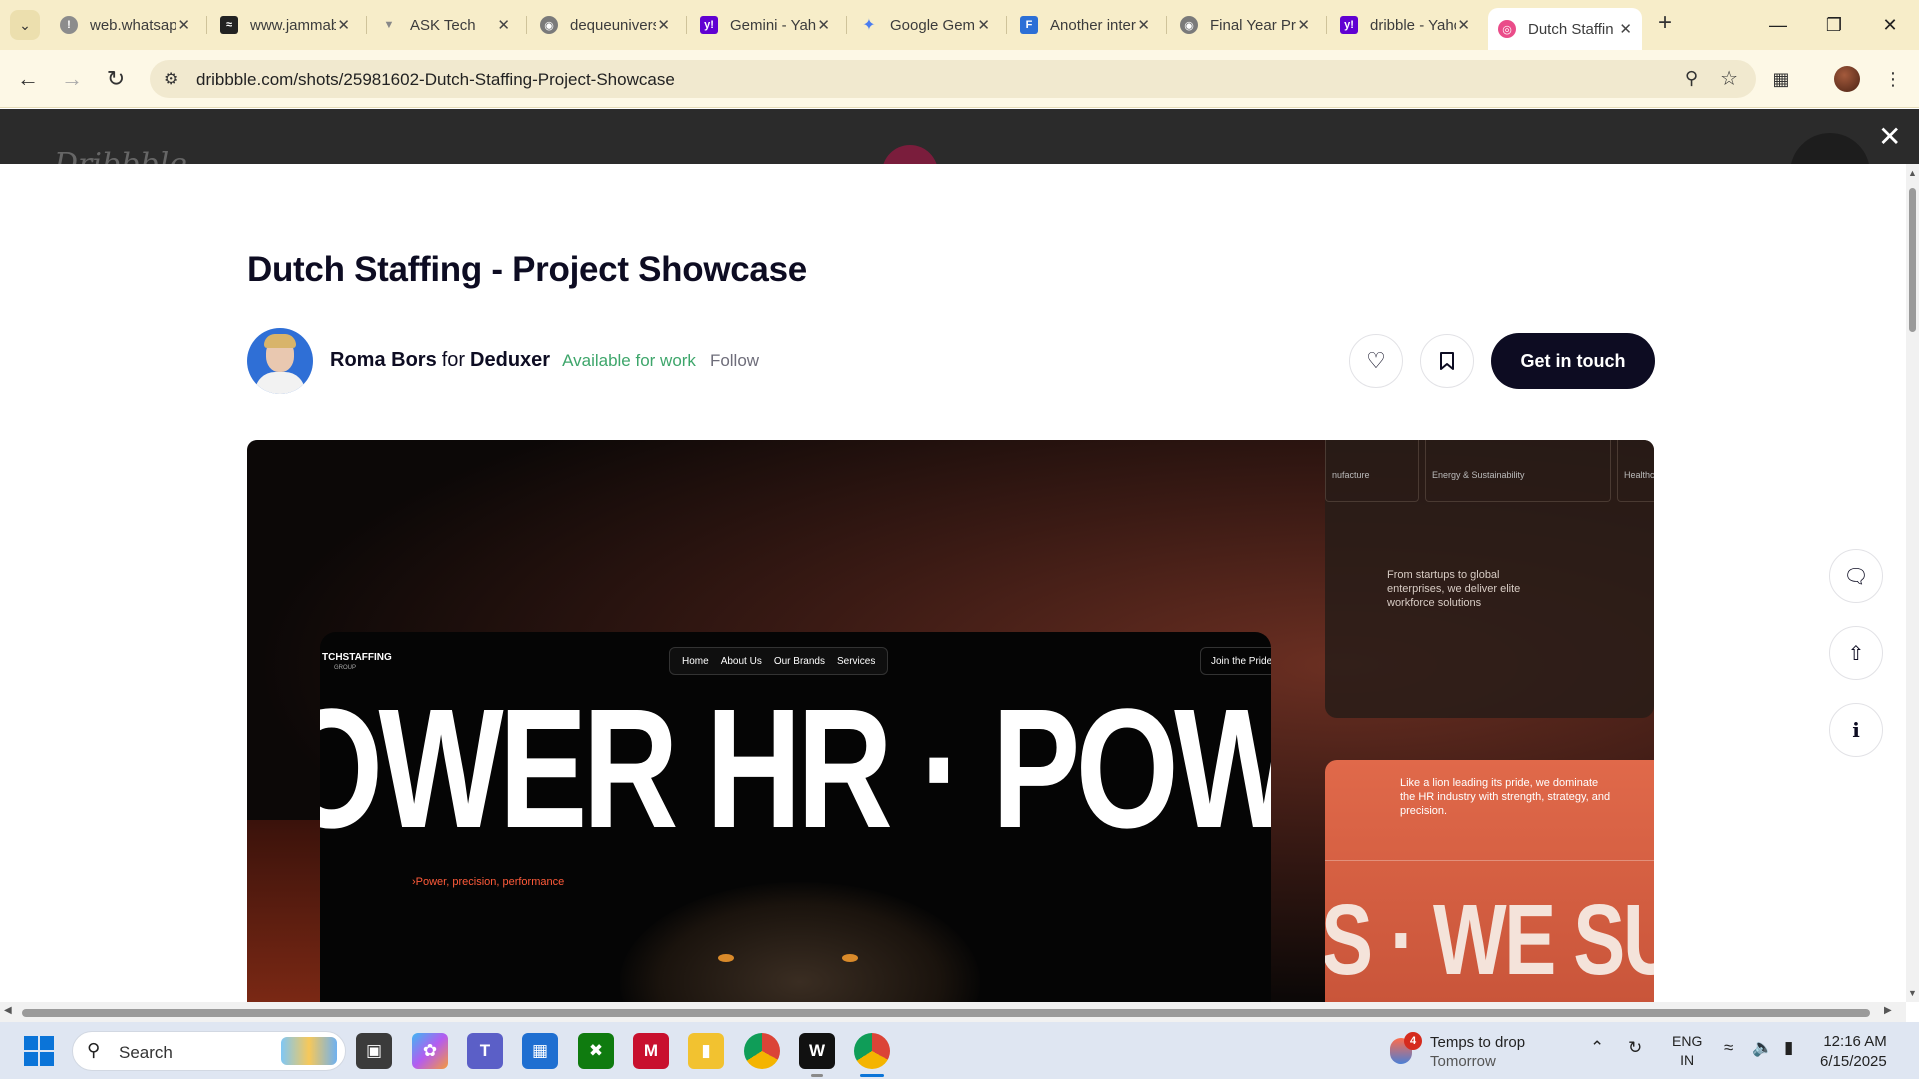 Image resolution: width=1919 pixels, height=1079 pixels. What do you see at coordinates (1912, 993) in the screenshot?
I see `scroll-down-icon: ▼` at bounding box center [1912, 993].